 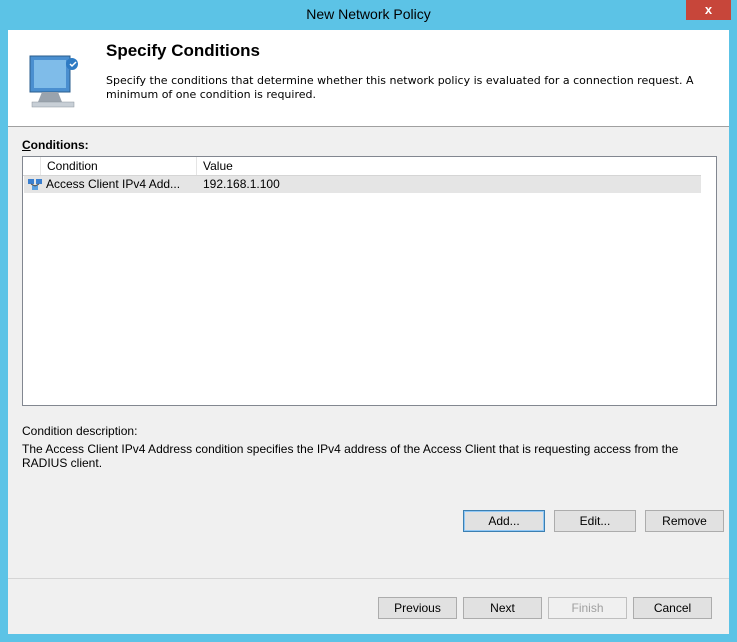 I want to click on network-policy-icon, so click(x=53, y=81).